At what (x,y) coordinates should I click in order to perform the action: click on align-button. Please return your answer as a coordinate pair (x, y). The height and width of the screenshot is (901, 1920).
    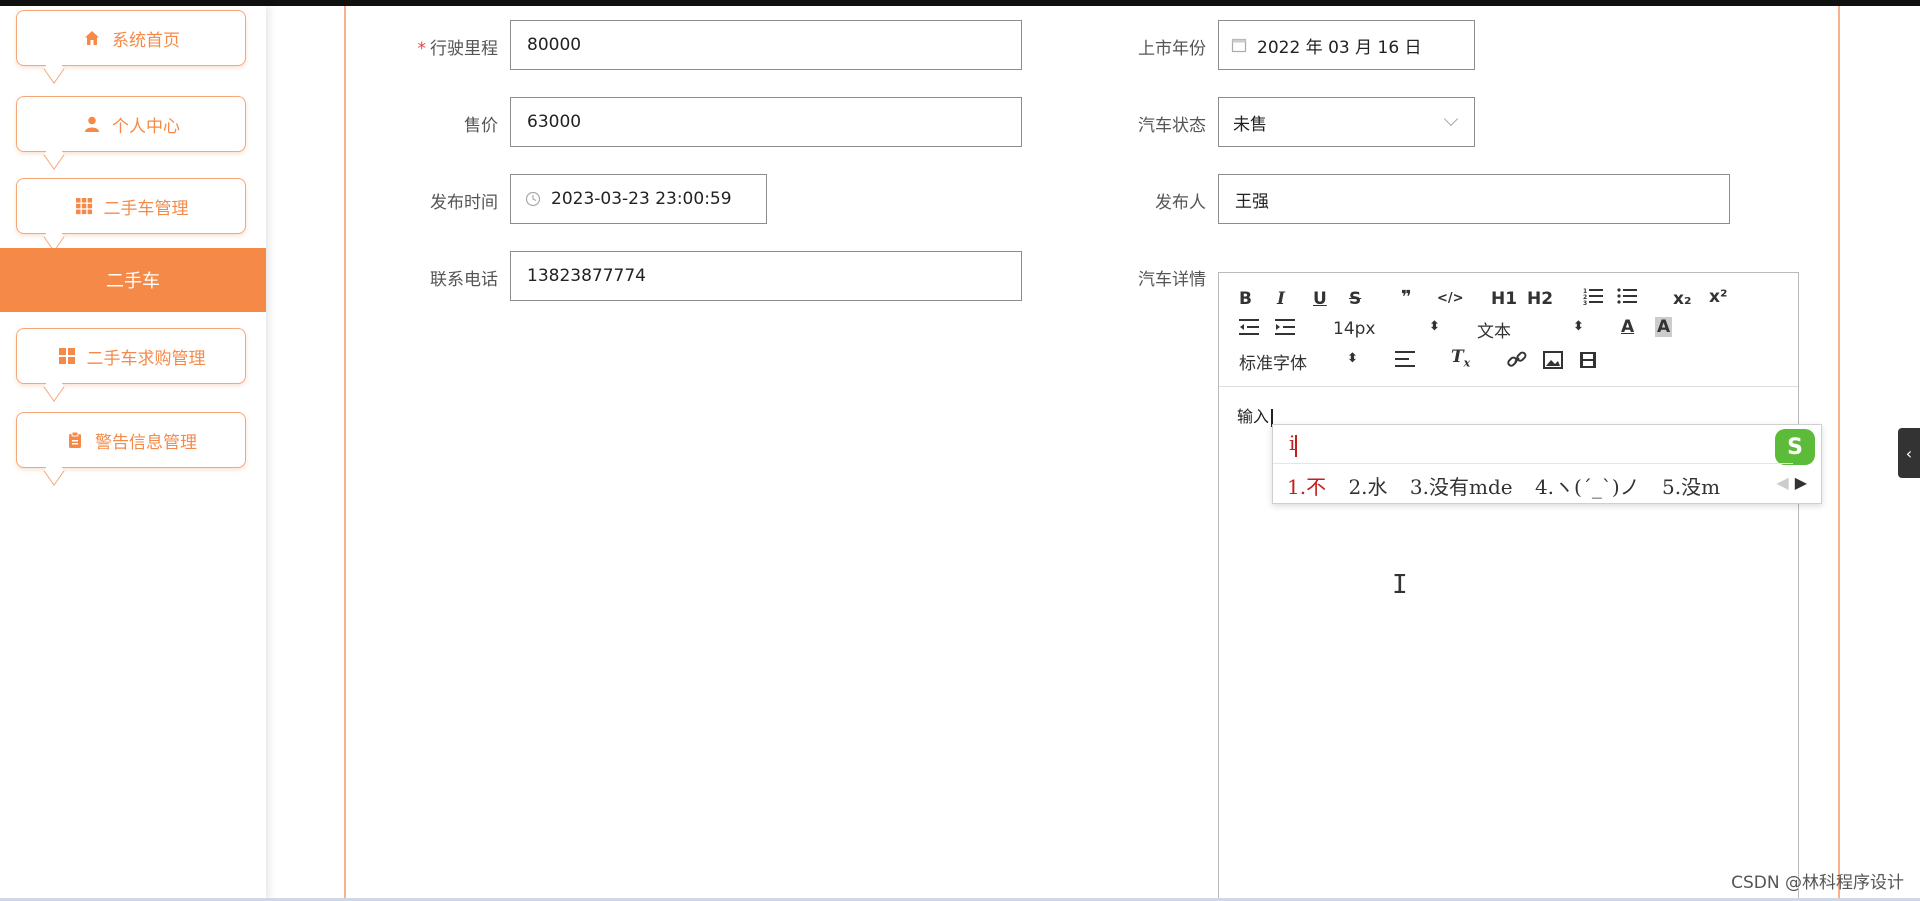
    Looking at the image, I should click on (1405, 361).